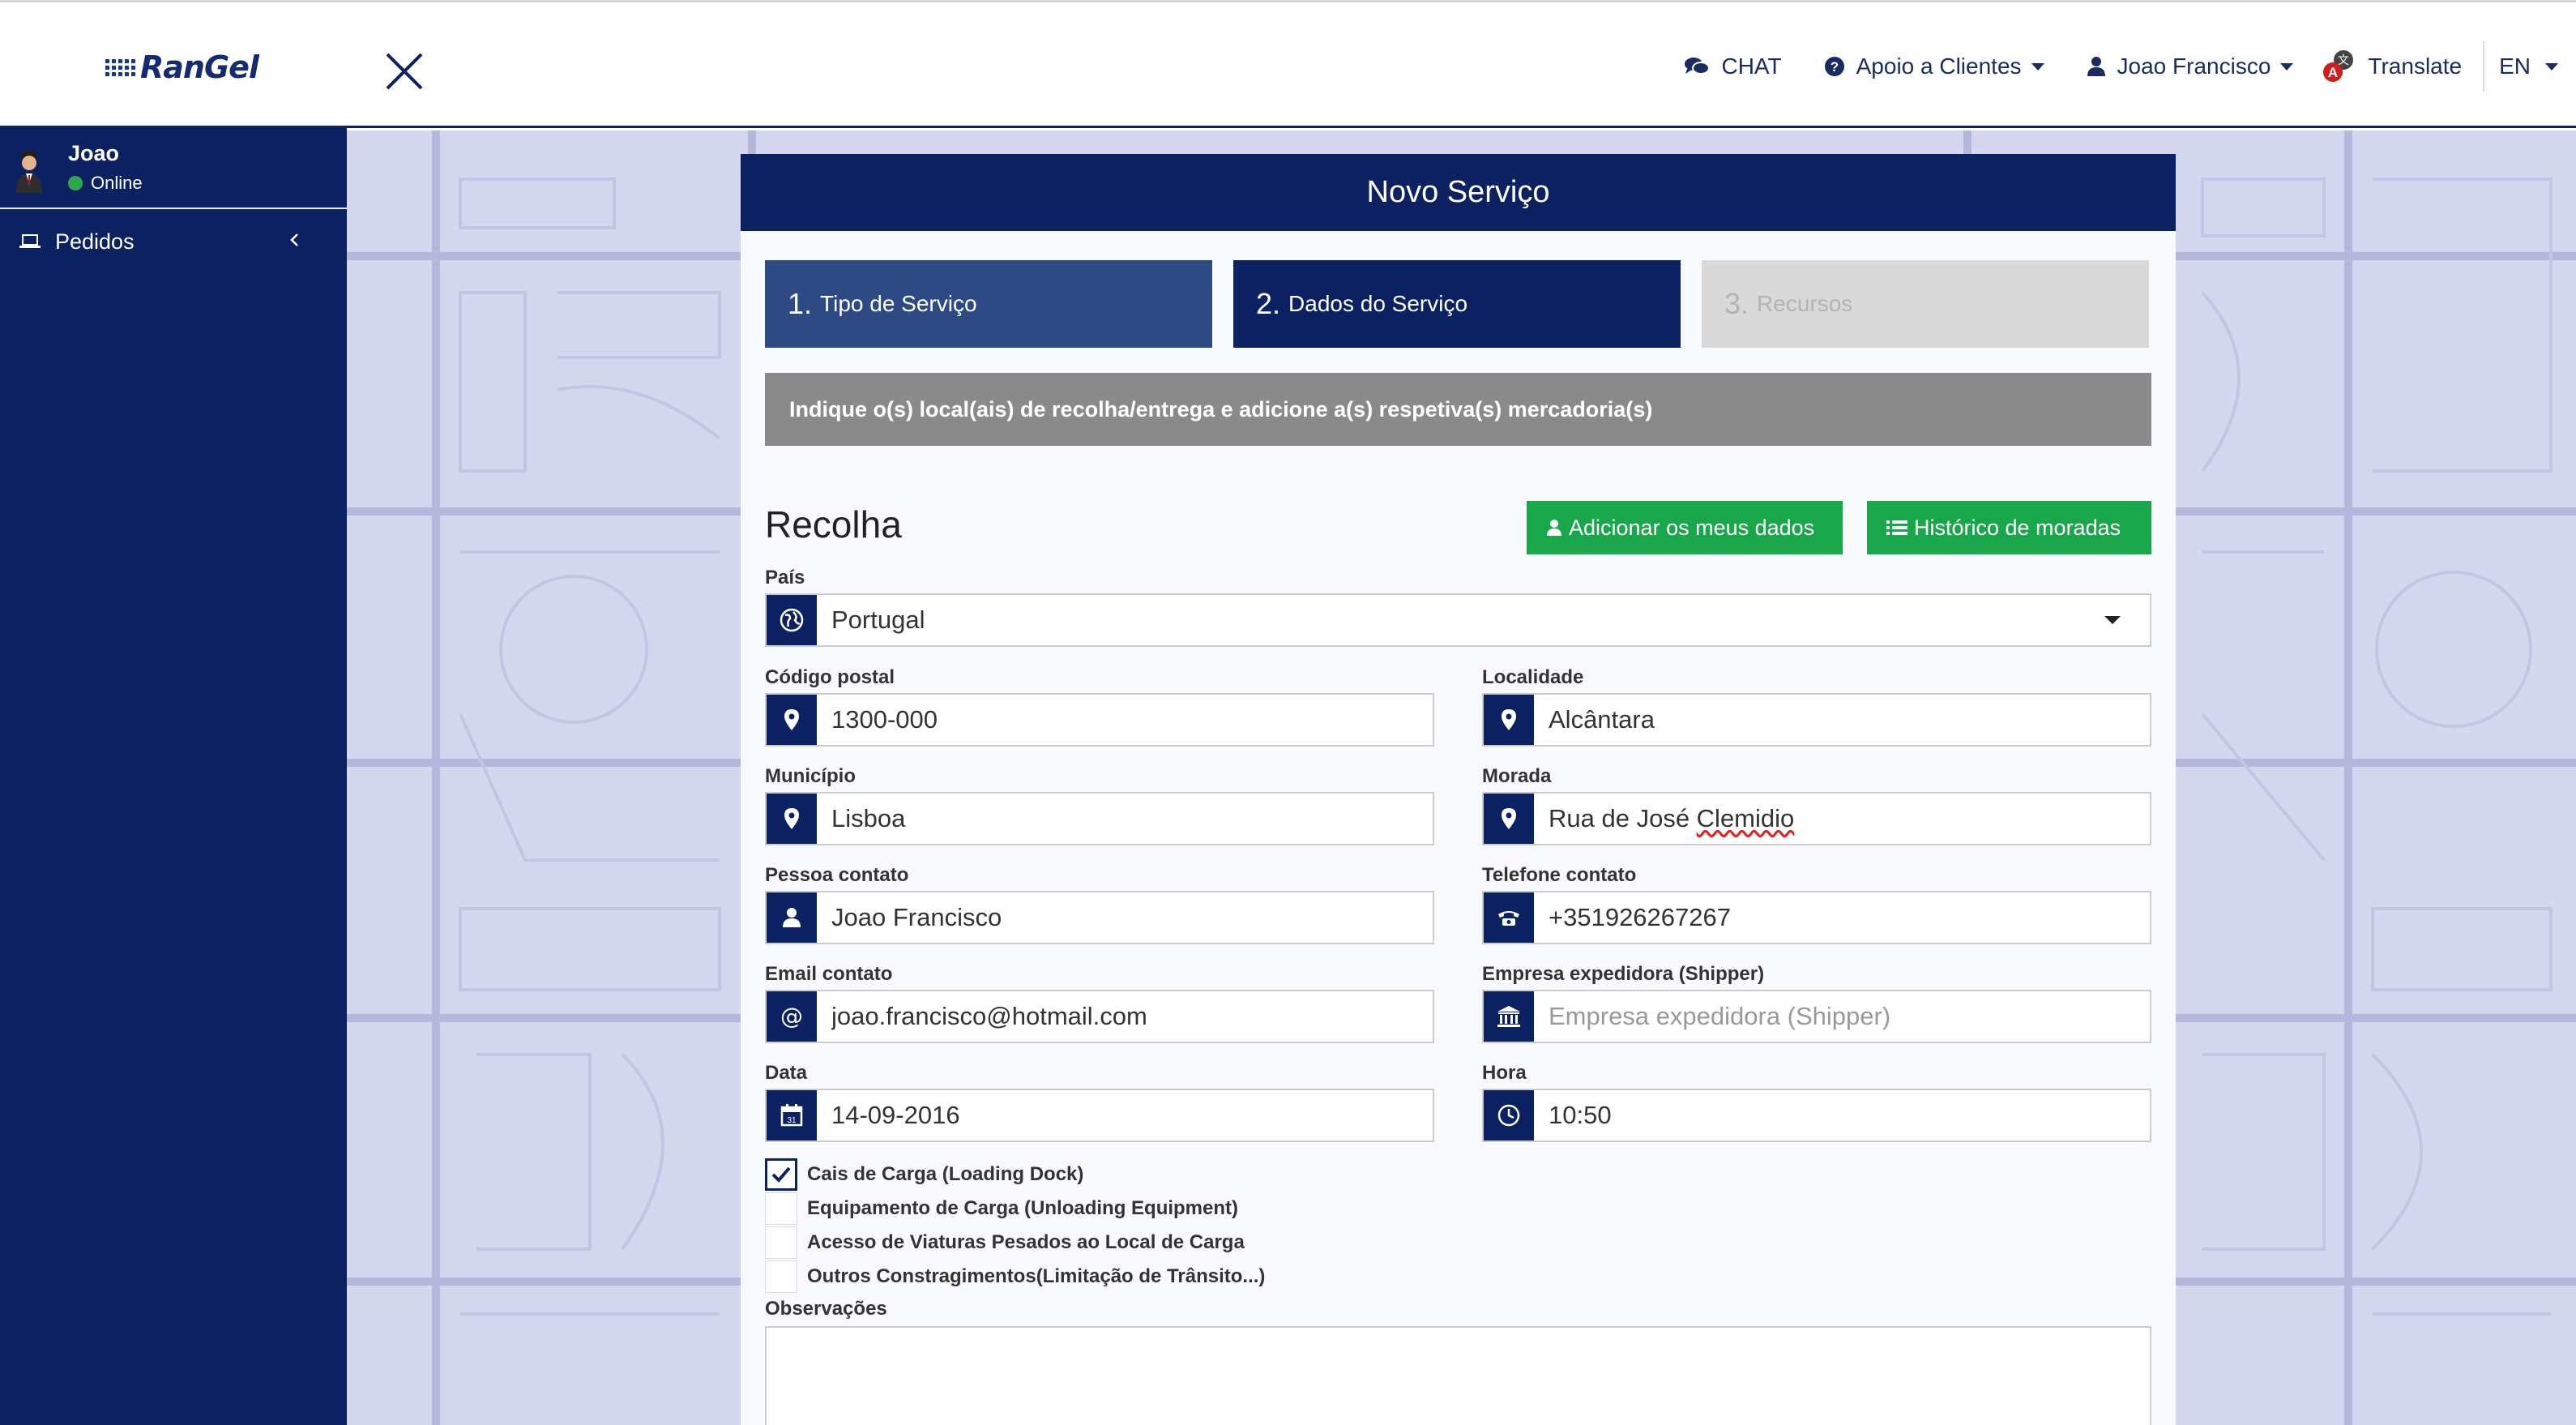 This screenshot has width=2576, height=1425. I want to click on translate-link: 文A Translate, so click(2398, 66).